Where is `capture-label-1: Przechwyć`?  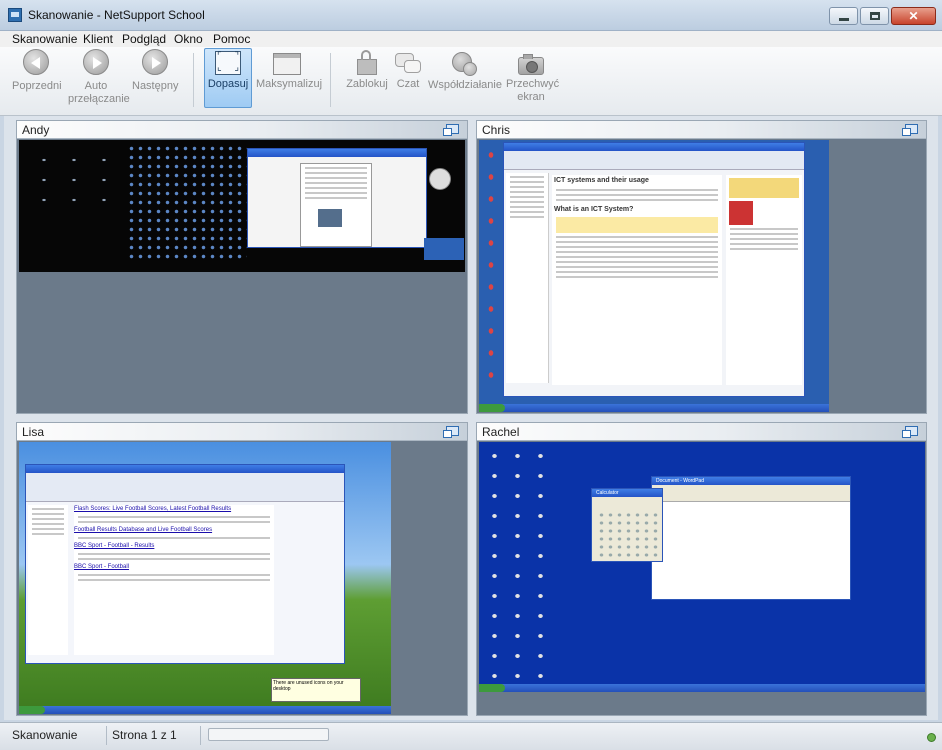 capture-label-1: Przechwyć is located at coordinates (533, 84).